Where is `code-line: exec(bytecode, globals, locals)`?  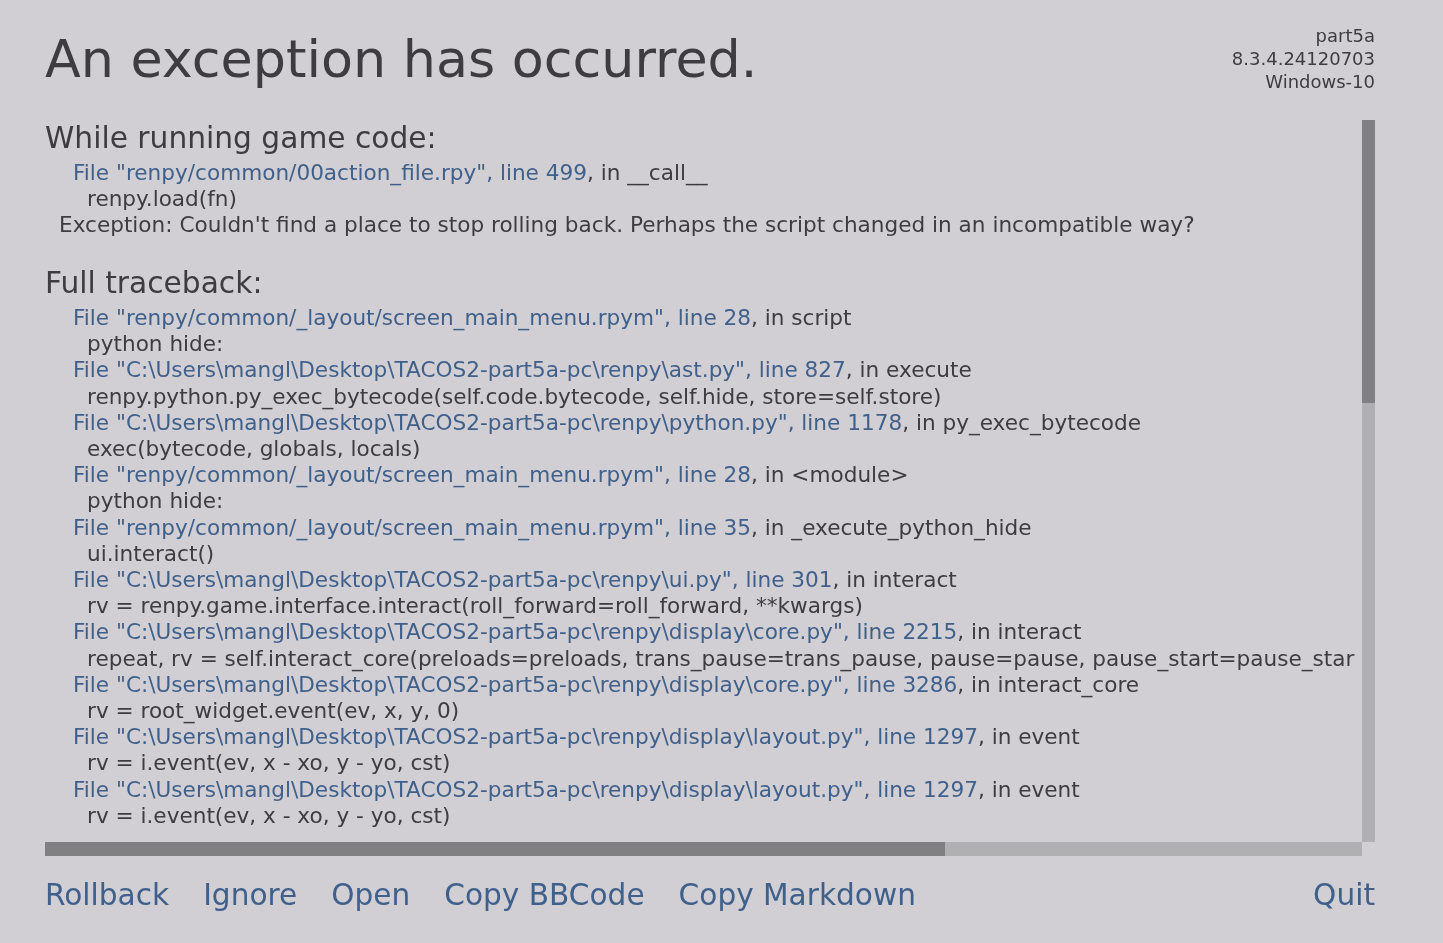
code-line: exec(bytecode, globals, locals) is located at coordinates (254, 449).